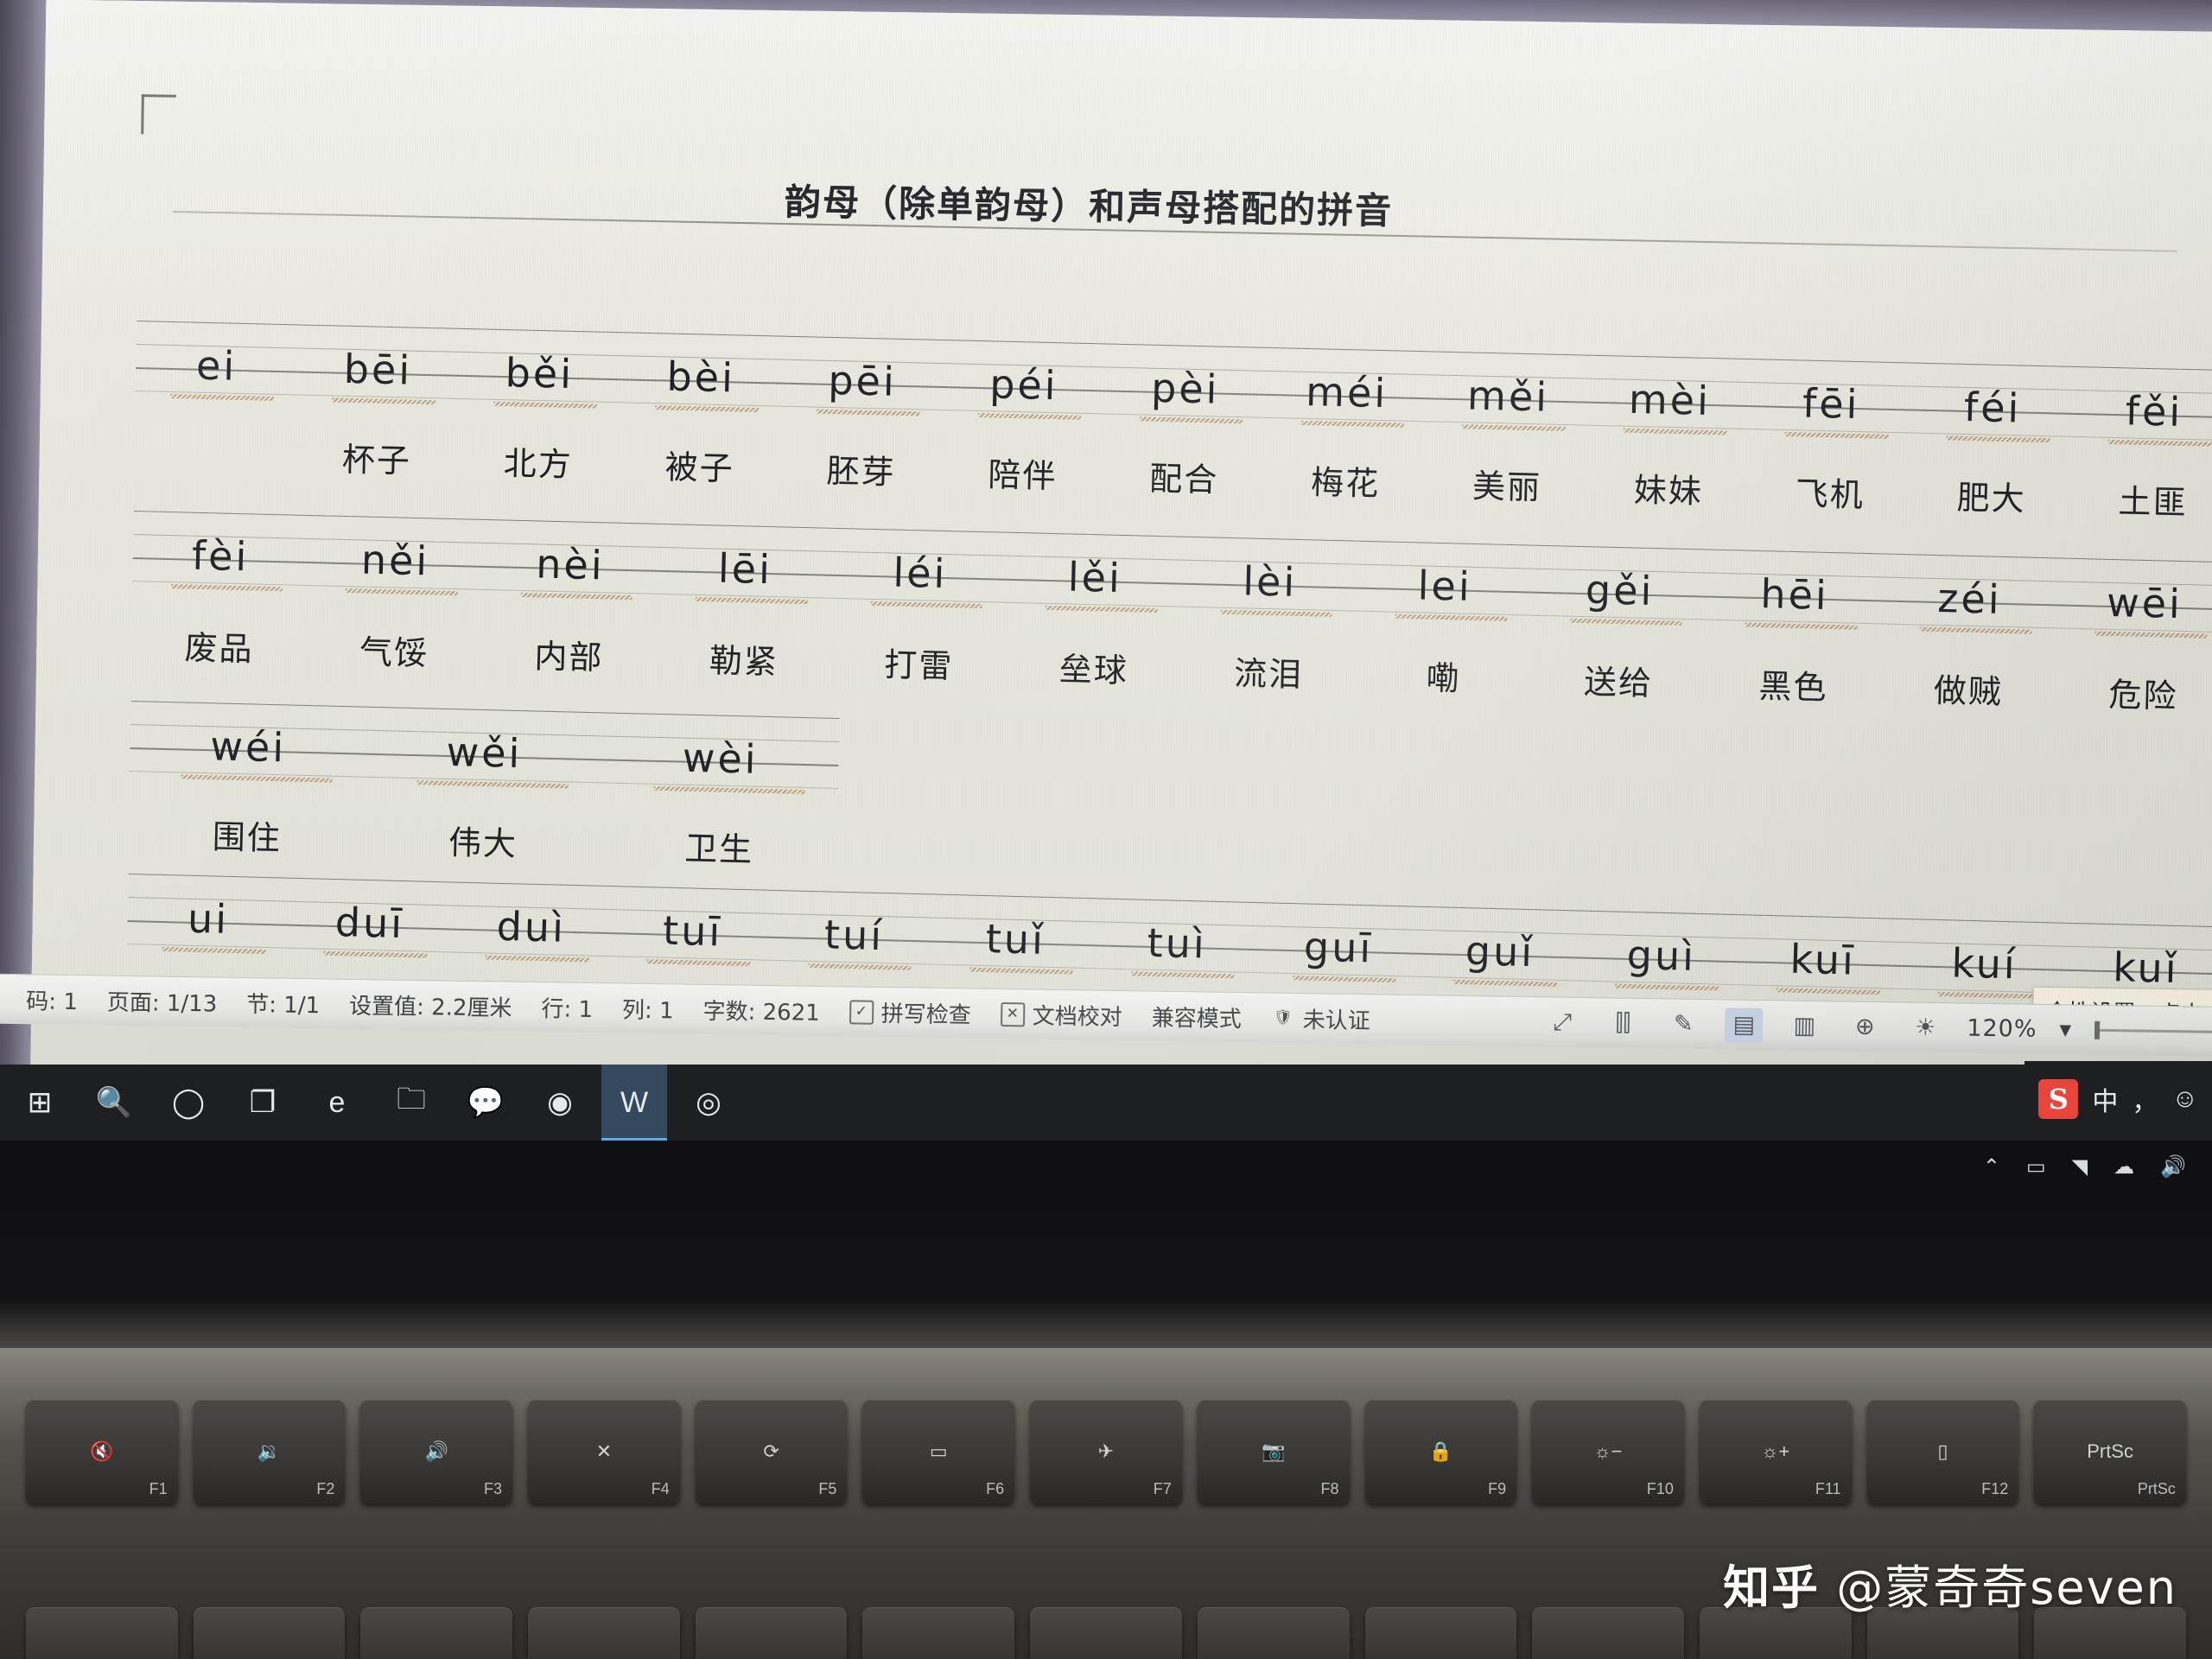 Image resolution: width=2212 pixels, height=1659 pixels. I want to click on wifi-icon: ◥, so click(2080, 1166).